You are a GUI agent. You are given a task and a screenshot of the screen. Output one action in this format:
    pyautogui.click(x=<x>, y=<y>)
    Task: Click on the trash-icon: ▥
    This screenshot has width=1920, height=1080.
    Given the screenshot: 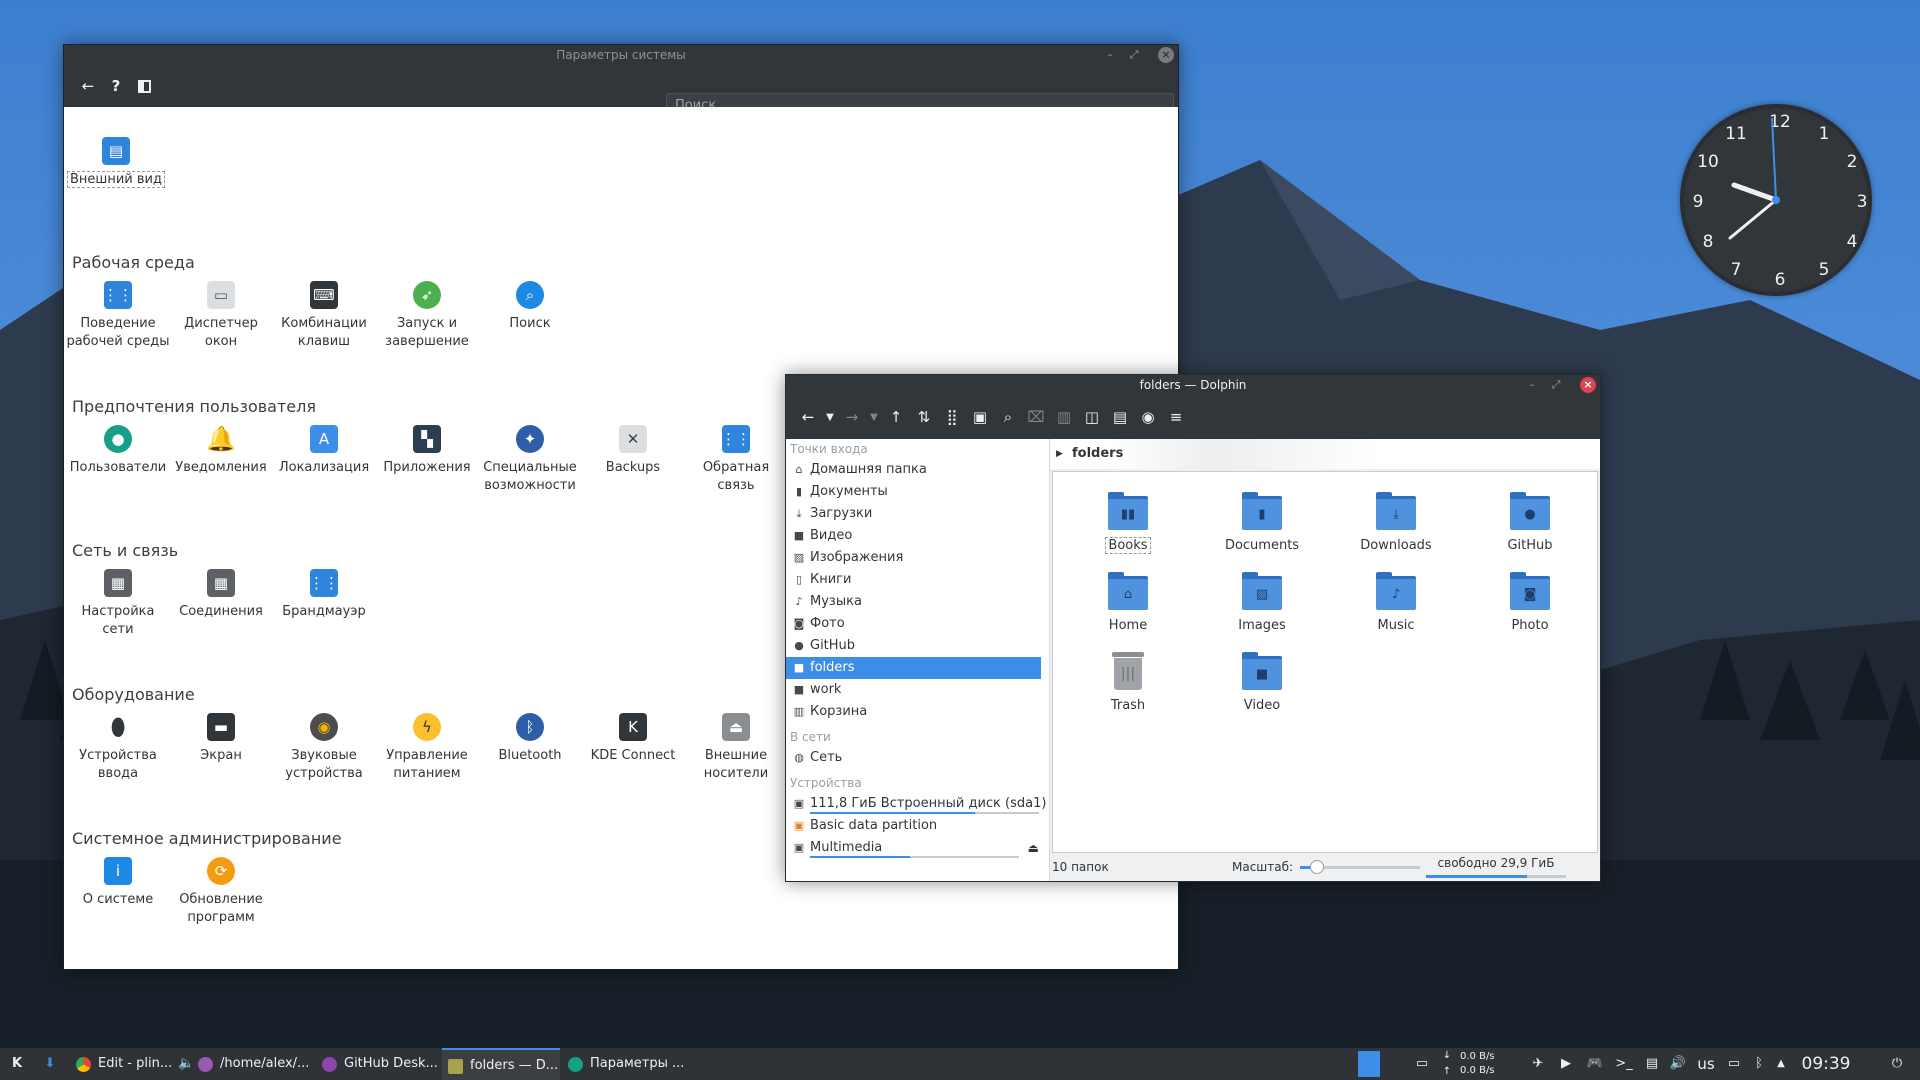 What is the action you would take?
    pyautogui.click(x=1064, y=417)
    